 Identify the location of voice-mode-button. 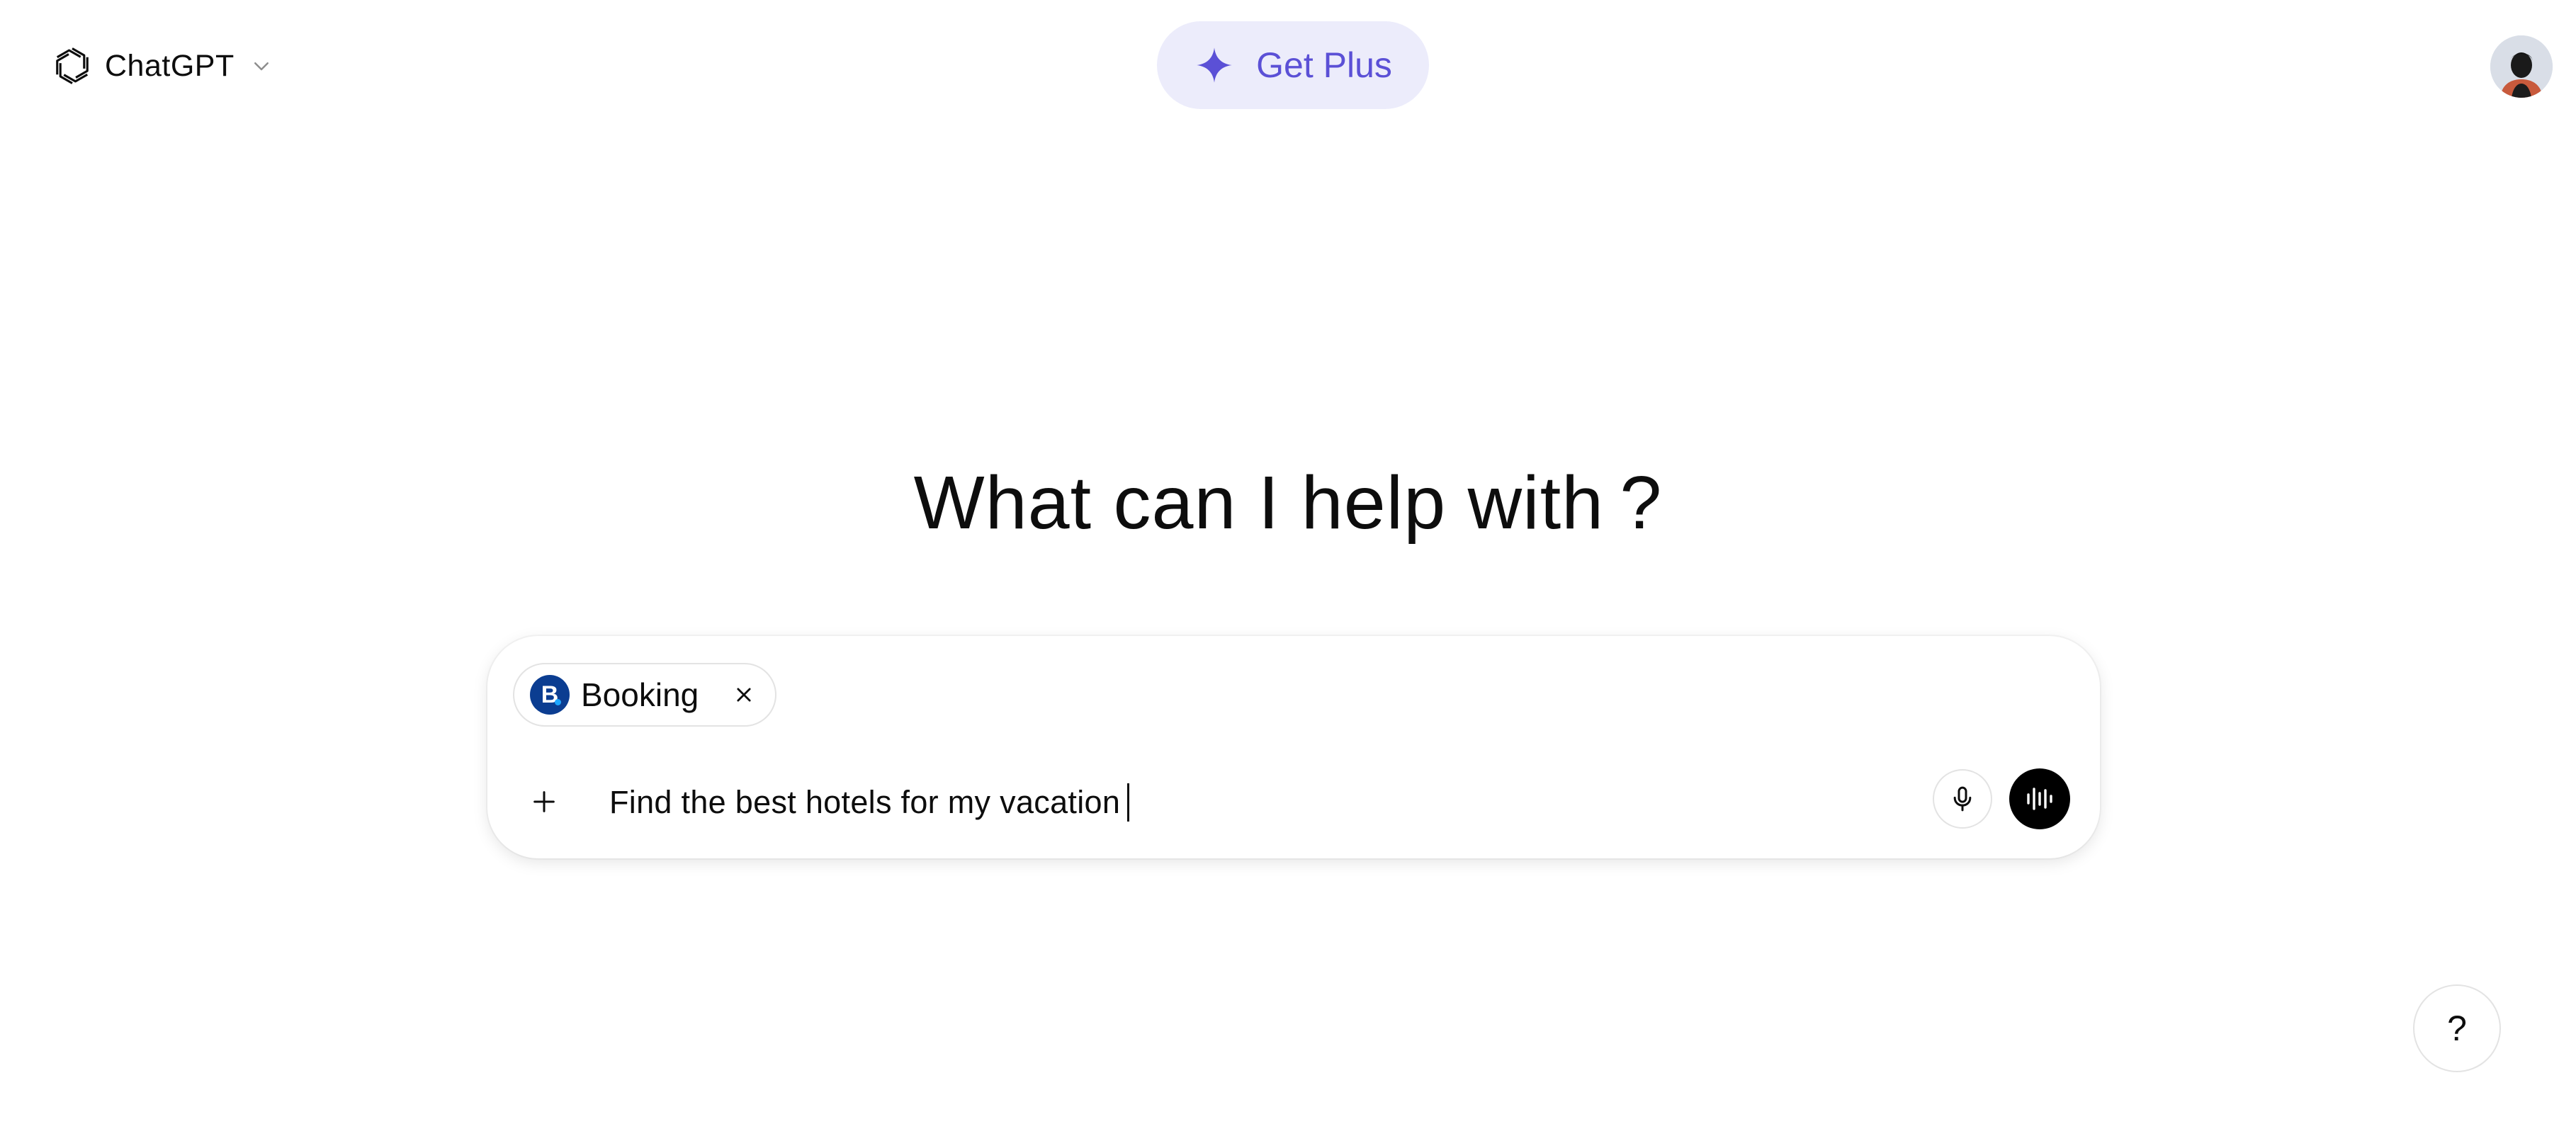
(2039, 798).